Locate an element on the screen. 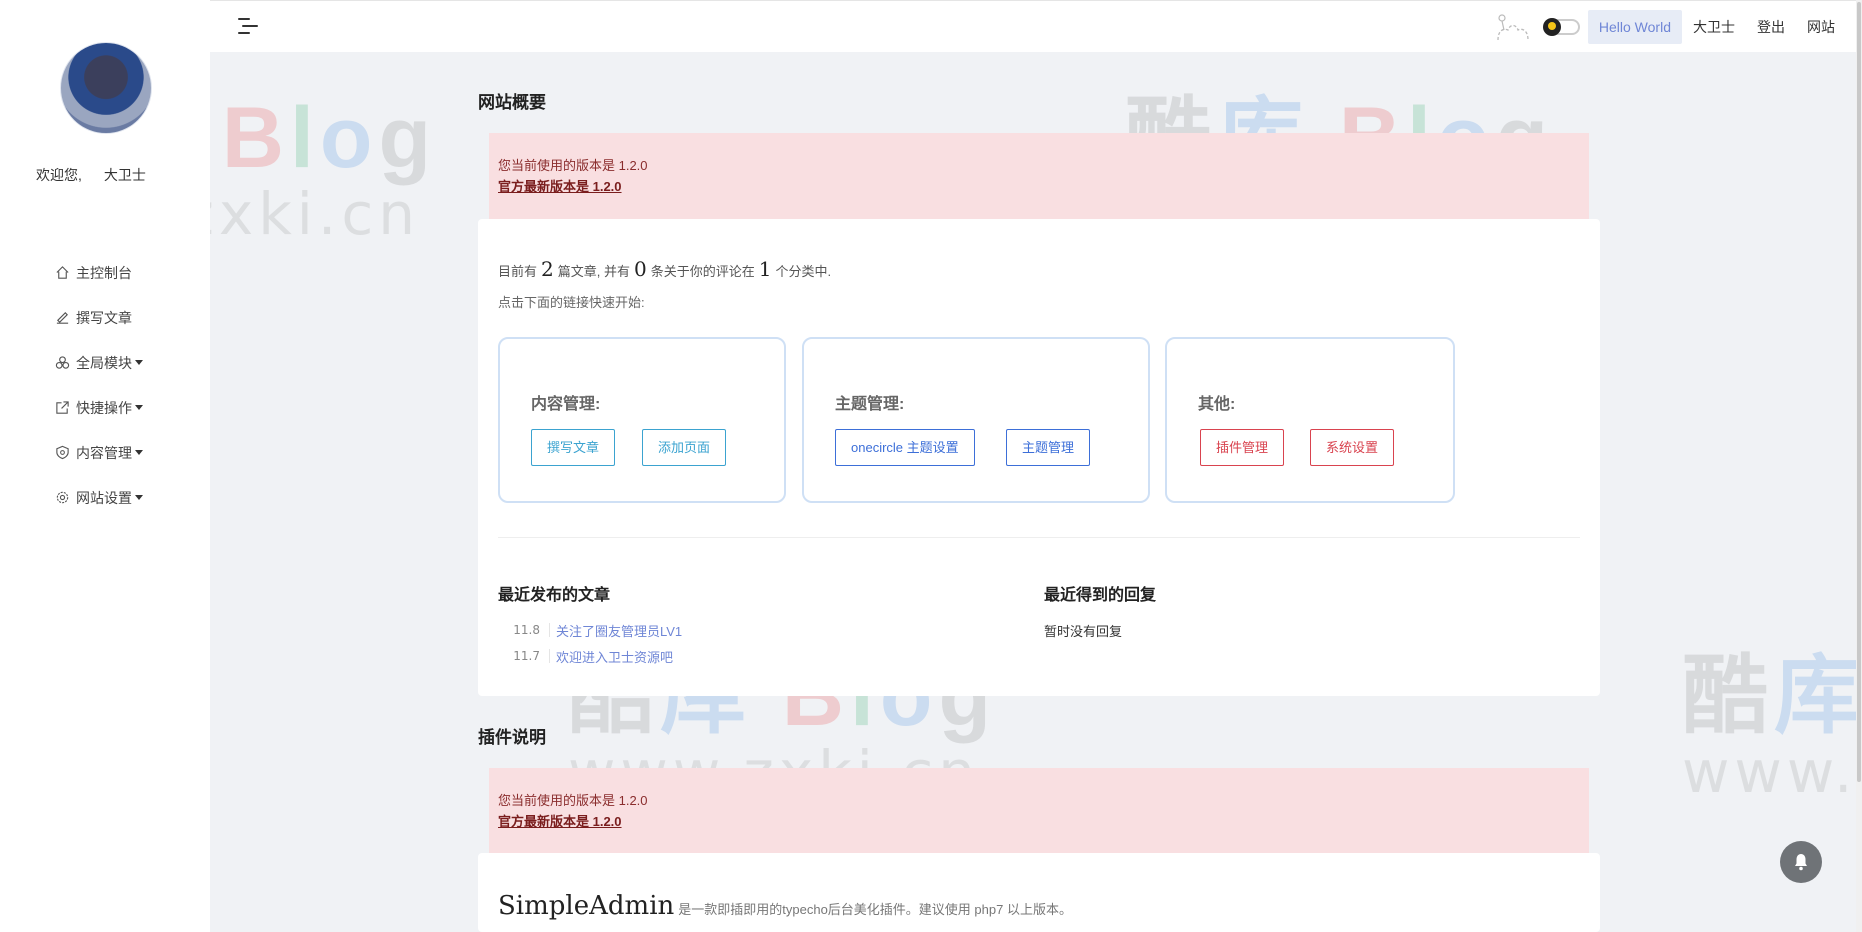  sidebar-username: 大卫士 is located at coordinates (124, 175).